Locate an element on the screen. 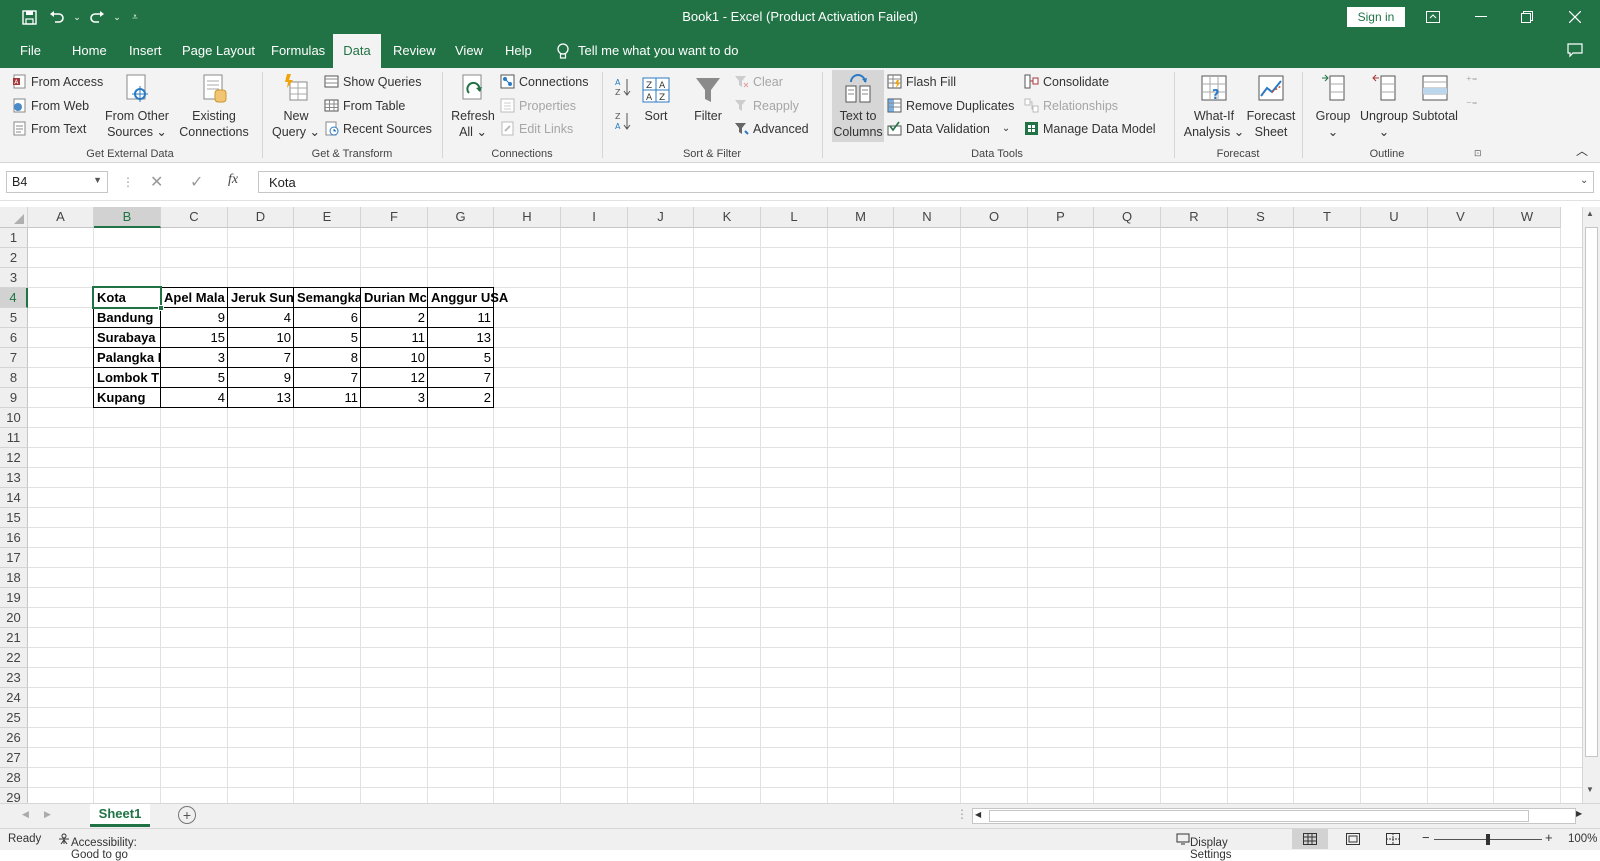  row-header-8: 8 is located at coordinates (14, 378).